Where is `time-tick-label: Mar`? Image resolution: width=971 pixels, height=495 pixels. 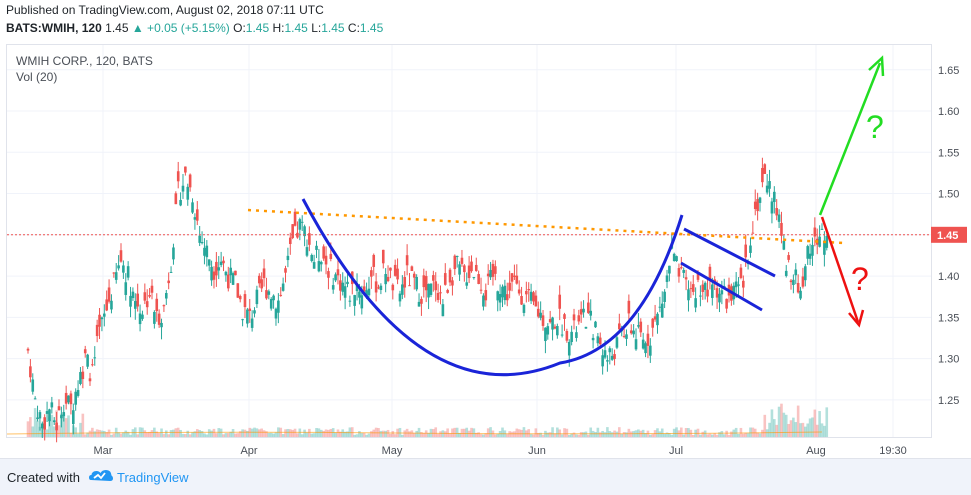 time-tick-label: Mar is located at coordinates (103, 451).